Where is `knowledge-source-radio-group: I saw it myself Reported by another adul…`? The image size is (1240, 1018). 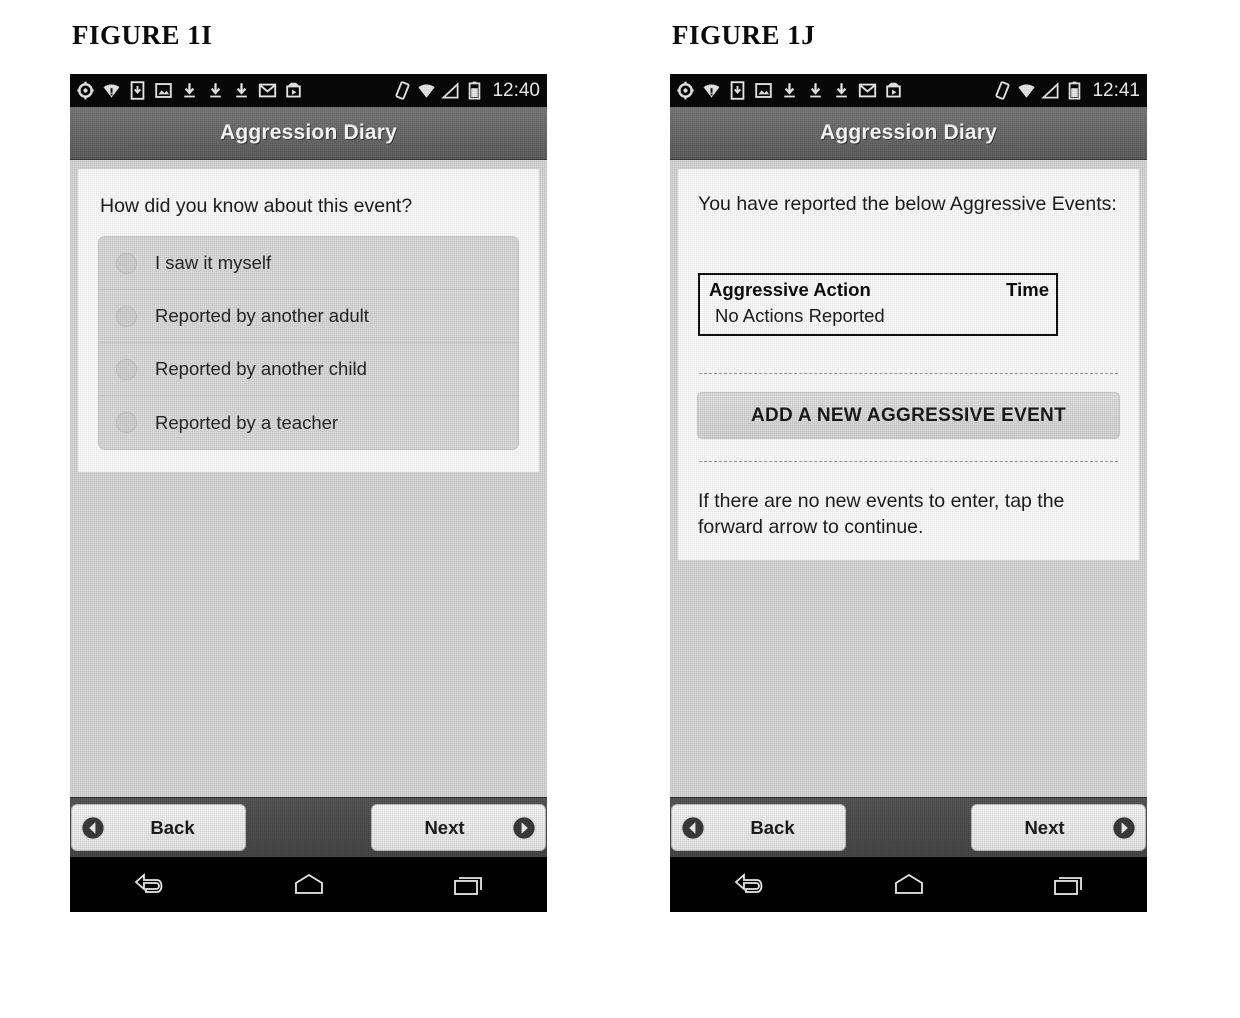
knowledge-source-radio-group: I saw it myself Reported by another adul… is located at coordinates (308, 343).